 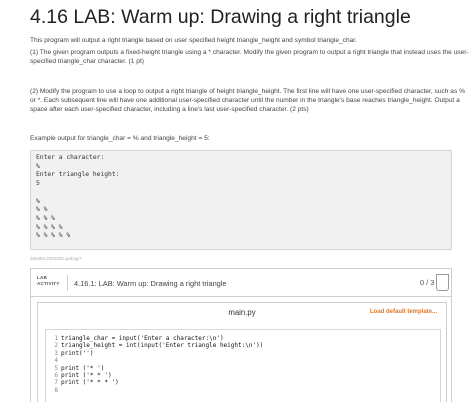 I want to click on code-text: print(''), so click(x=77, y=353).